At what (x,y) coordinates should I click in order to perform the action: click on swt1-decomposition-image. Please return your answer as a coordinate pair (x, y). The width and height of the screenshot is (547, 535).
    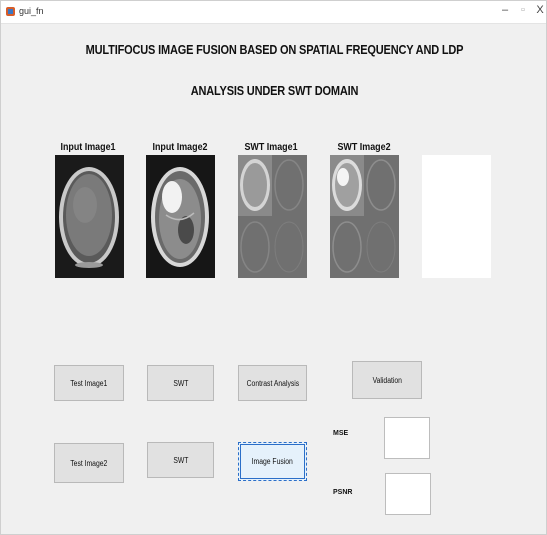
    Looking at the image, I should click on (272, 216).